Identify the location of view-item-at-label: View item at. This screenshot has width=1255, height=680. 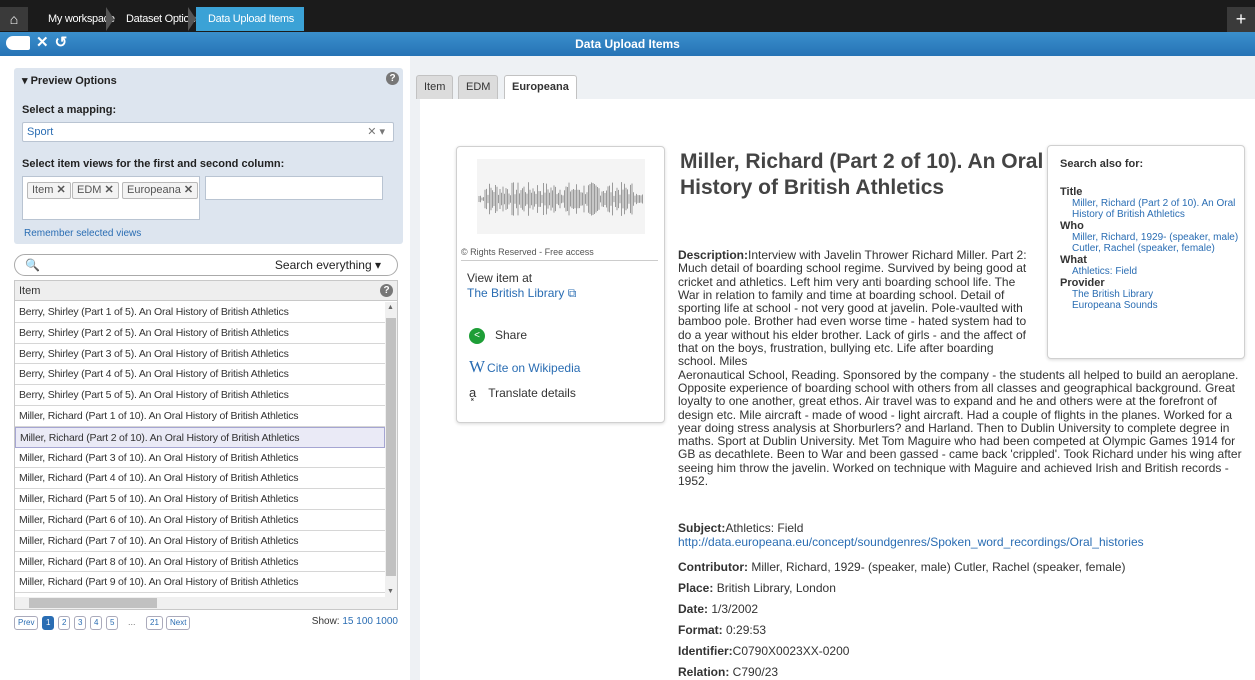
(500, 278).